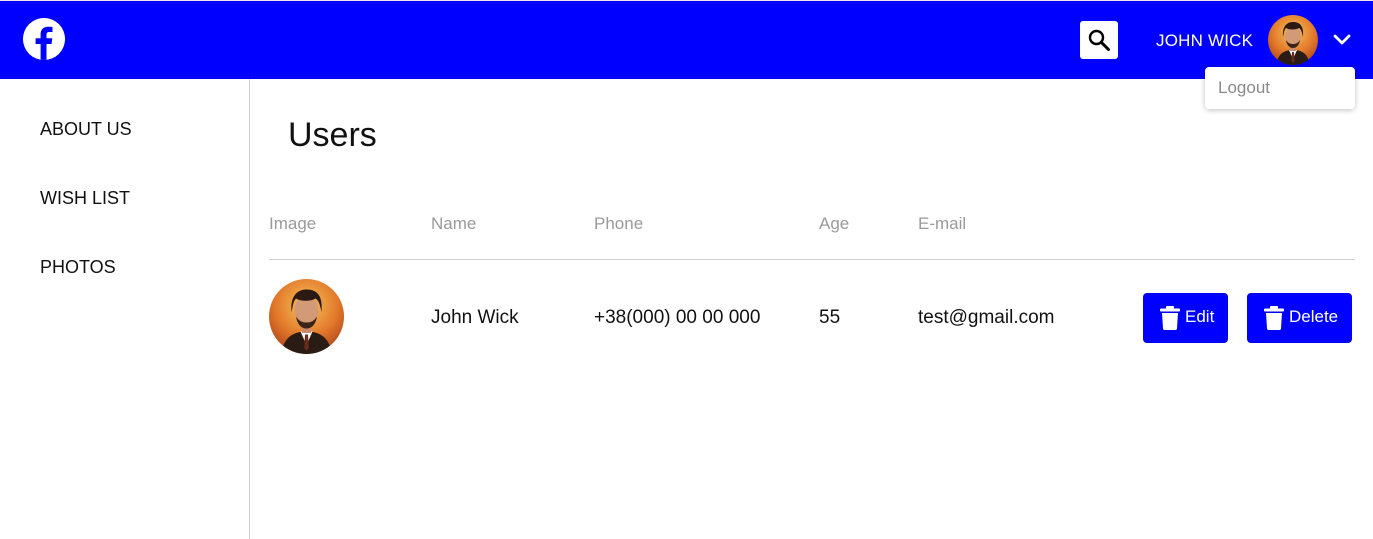  What do you see at coordinates (86, 129) in the screenshot?
I see `sidebar-item-about-us: ABOUT US` at bounding box center [86, 129].